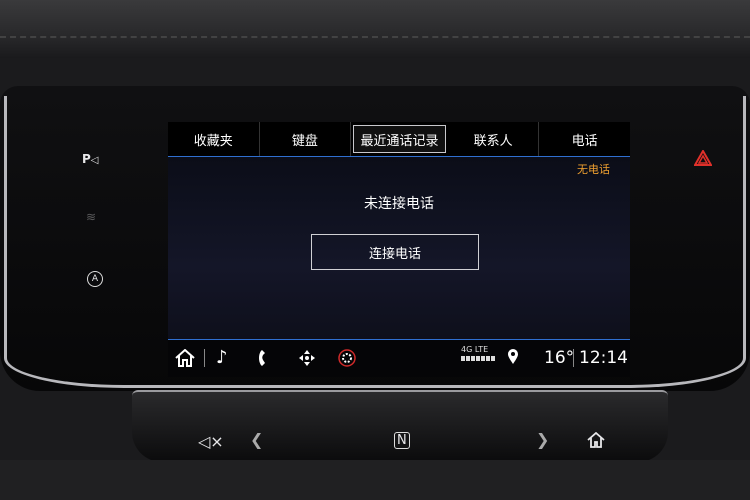 This screenshot has height=500, width=750. What do you see at coordinates (402, 440) in the screenshot?
I see `nfc-icon: N` at bounding box center [402, 440].